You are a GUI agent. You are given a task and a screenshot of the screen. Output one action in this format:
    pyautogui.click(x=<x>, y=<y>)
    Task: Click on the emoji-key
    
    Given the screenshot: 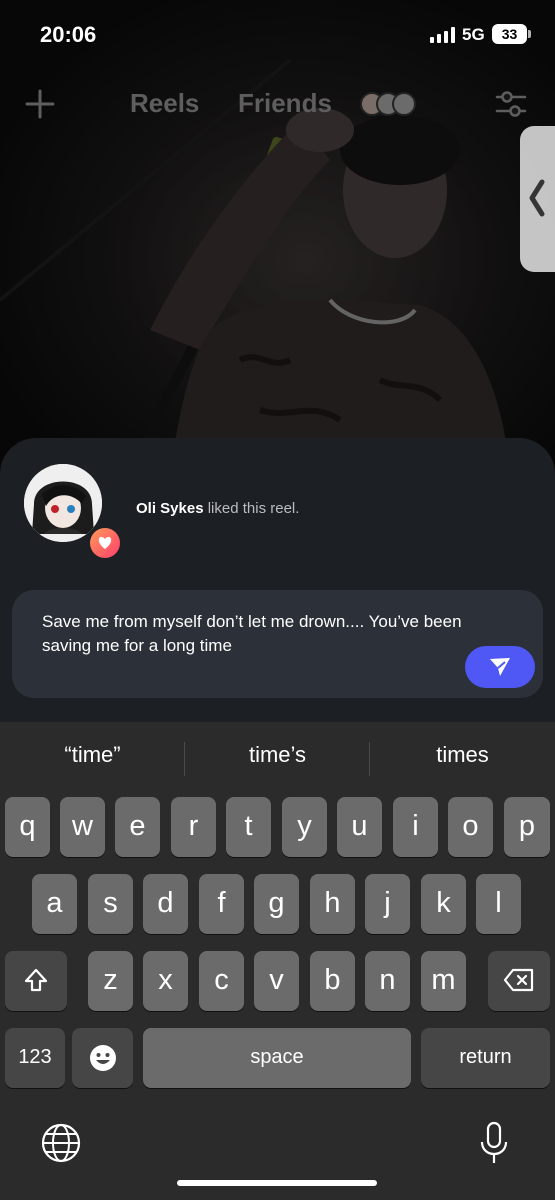 What is the action you would take?
    pyautogui.click(x=102, y=1058)
    